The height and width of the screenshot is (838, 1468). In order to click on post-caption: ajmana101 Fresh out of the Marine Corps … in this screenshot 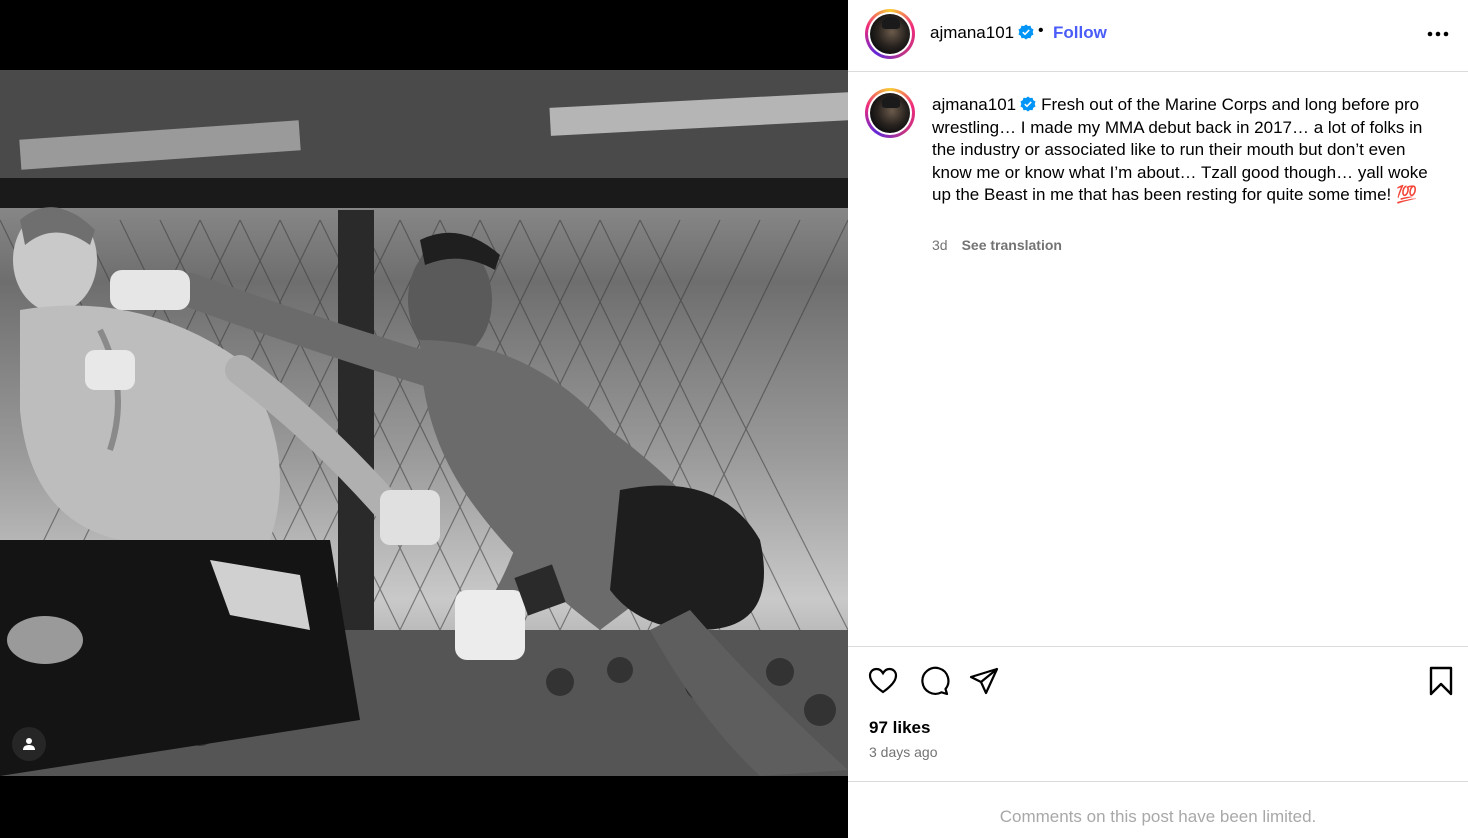, I will do `click(1187, 150)`.